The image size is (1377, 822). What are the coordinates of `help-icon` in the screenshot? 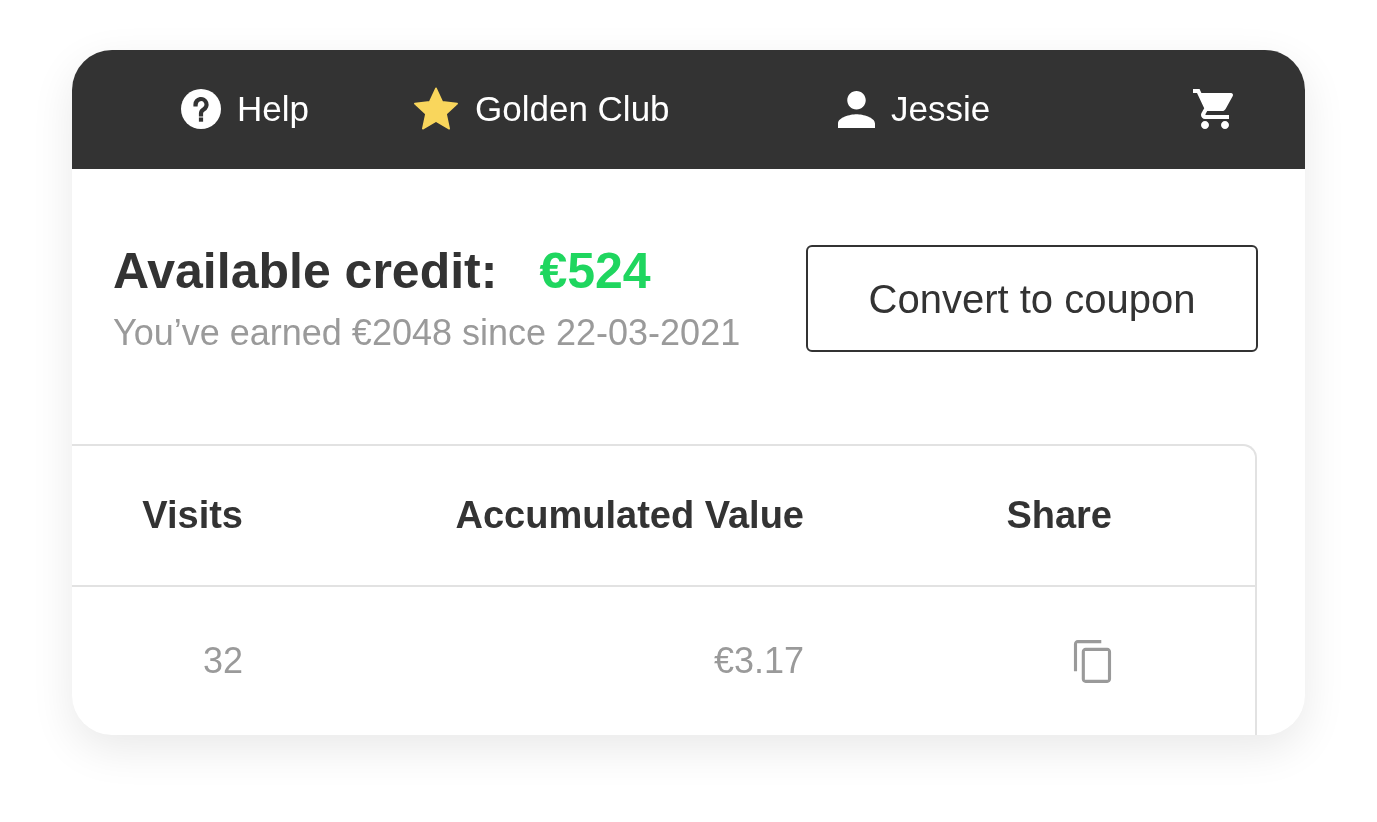 It's located at (201, 109).